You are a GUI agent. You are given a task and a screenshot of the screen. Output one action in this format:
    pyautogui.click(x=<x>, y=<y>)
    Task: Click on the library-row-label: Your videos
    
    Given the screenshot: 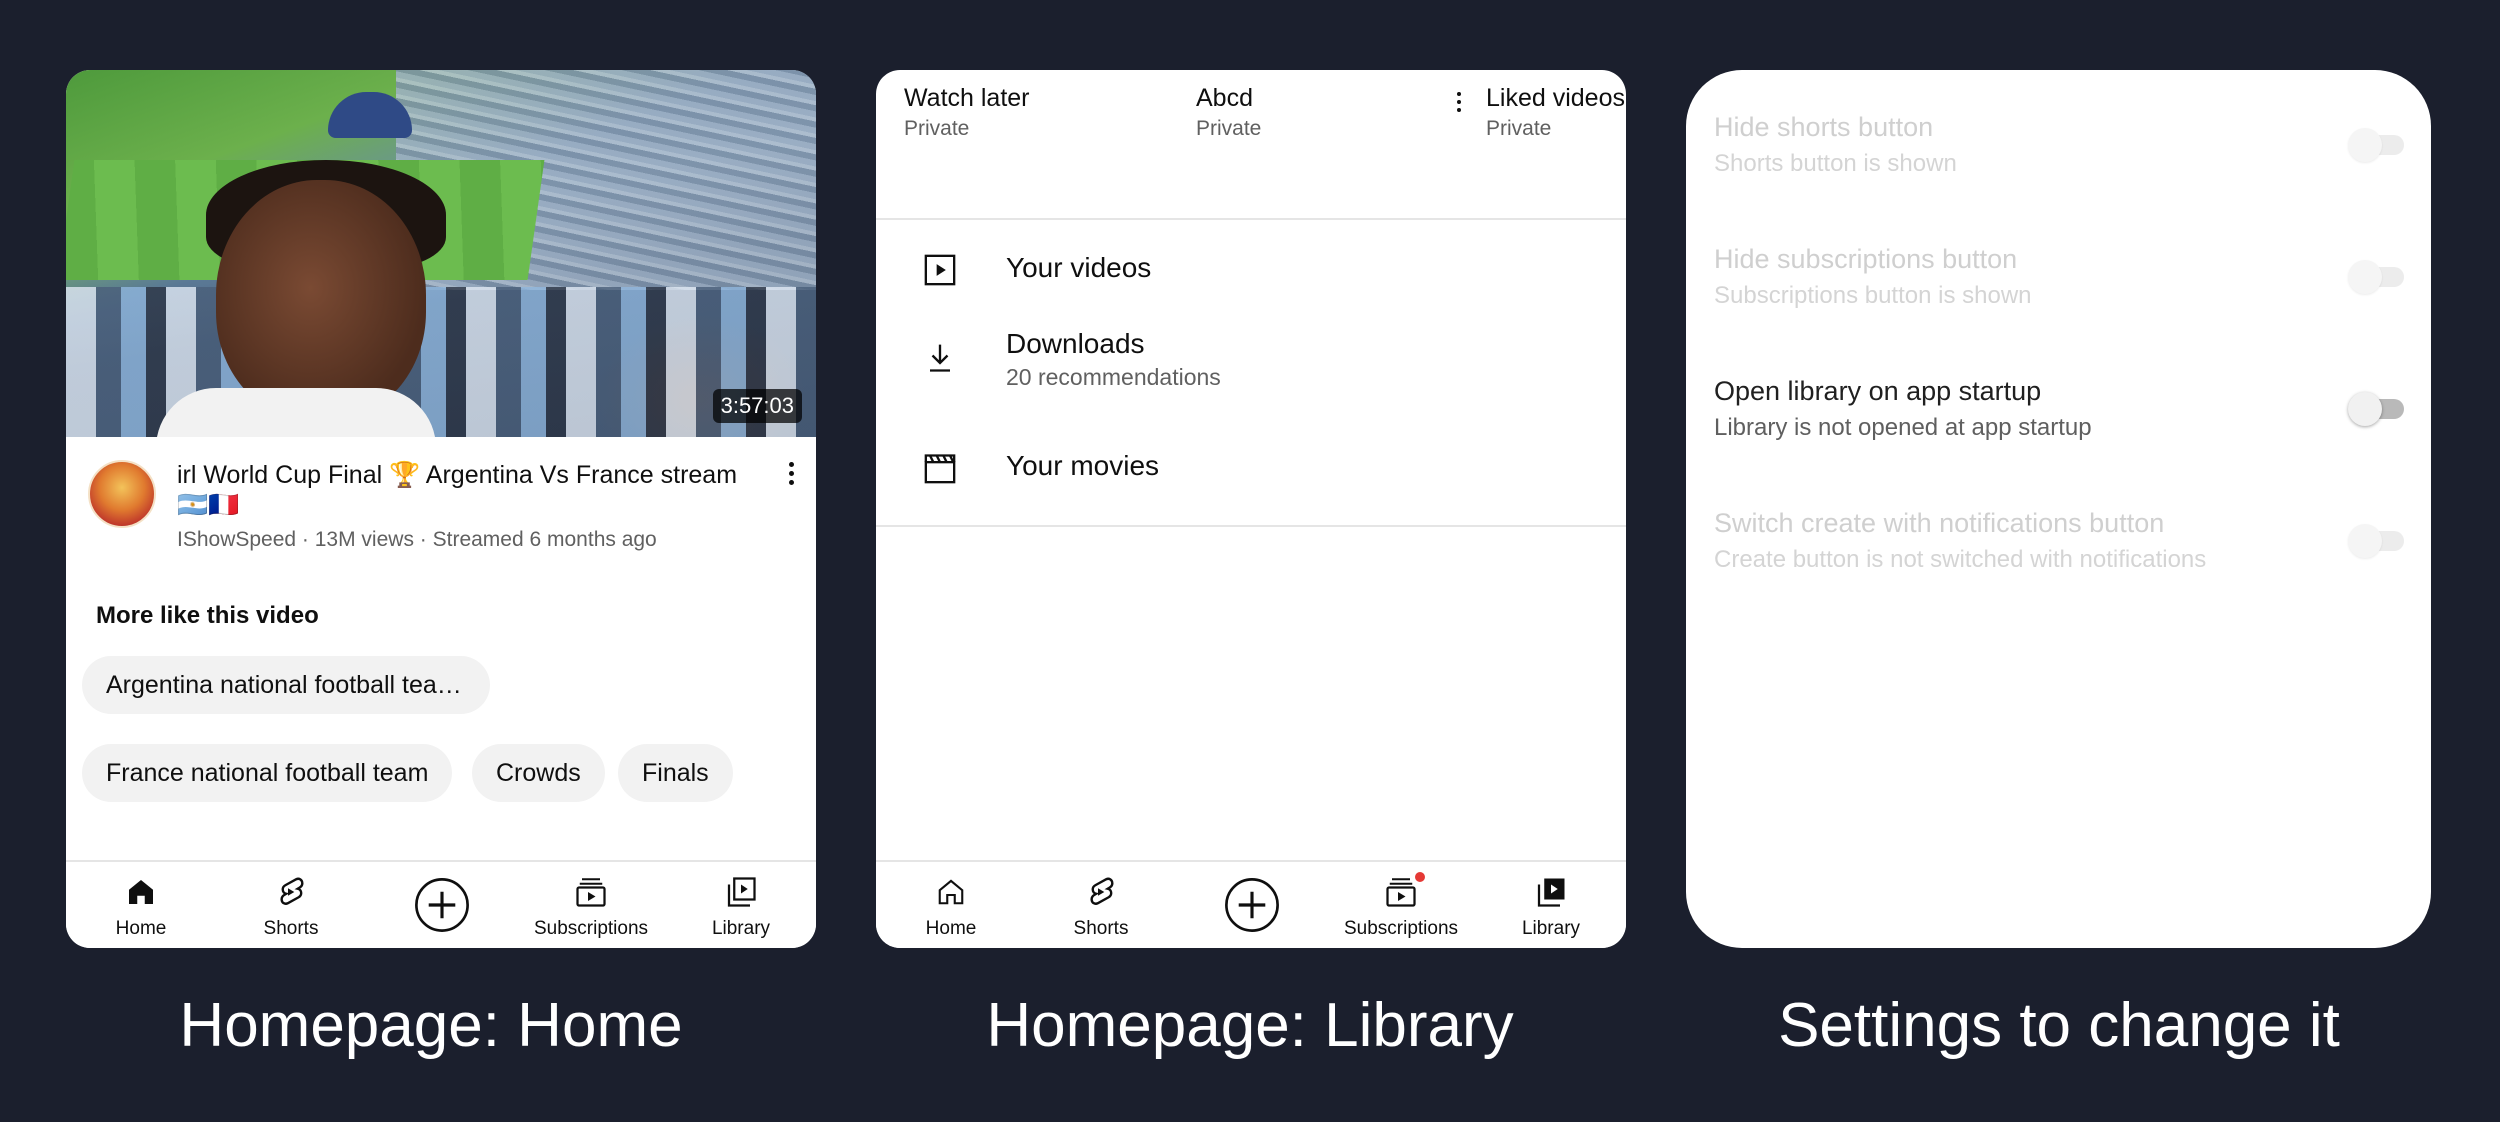 What is the action you would take?
    pyautogui.click(x=1079, y=267)
    